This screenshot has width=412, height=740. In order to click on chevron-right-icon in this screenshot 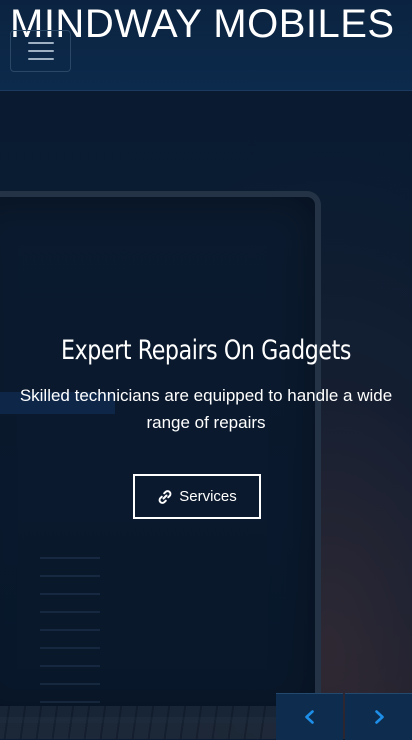, I will do `click(379, 717)`.